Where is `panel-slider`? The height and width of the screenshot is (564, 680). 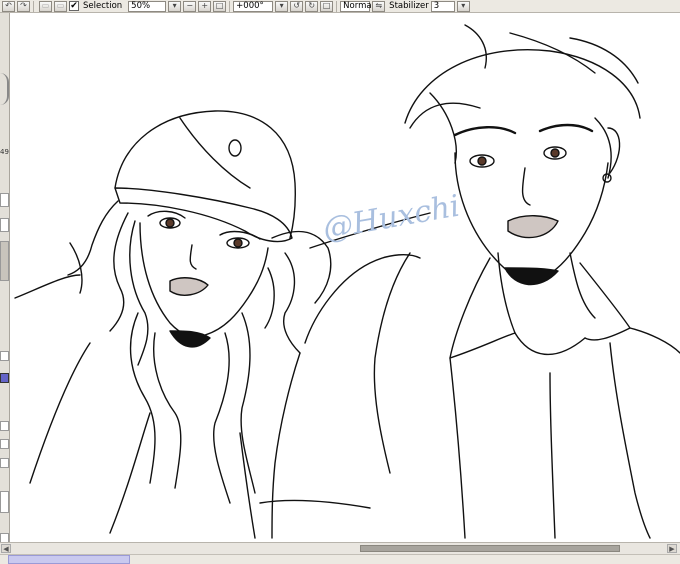 panel-slider is located at coordinates (4, 261).